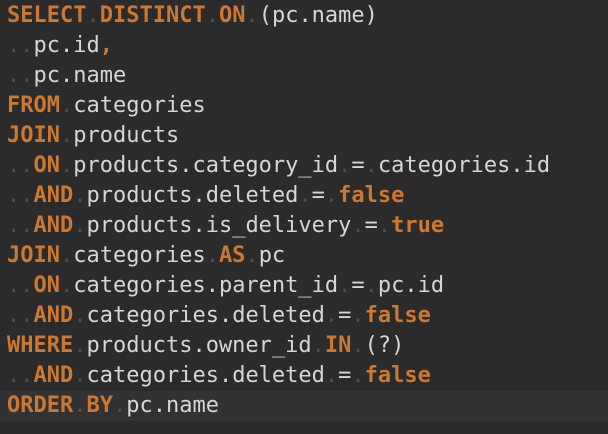  I want to click on code-line: ..AND.products.deleted.=.false, so click(304, 196).